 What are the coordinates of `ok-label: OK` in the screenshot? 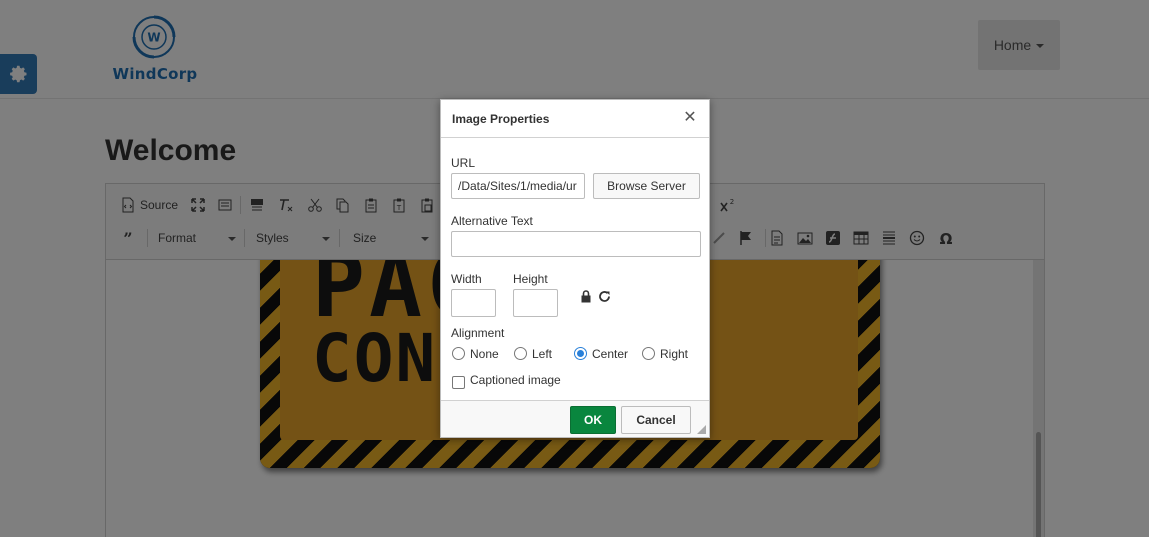 It's located at (593, 420).